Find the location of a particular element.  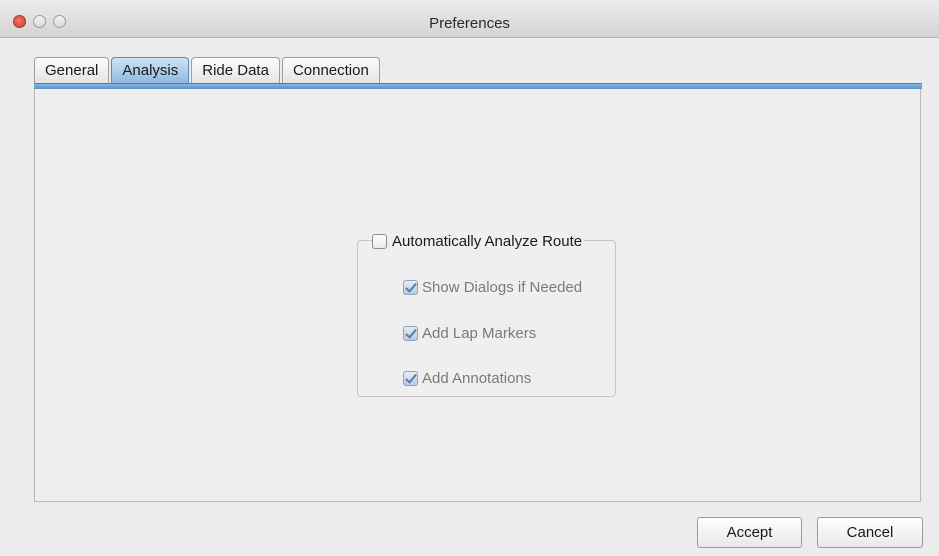

accept-button: Accept is located at coordinates (749, 532).